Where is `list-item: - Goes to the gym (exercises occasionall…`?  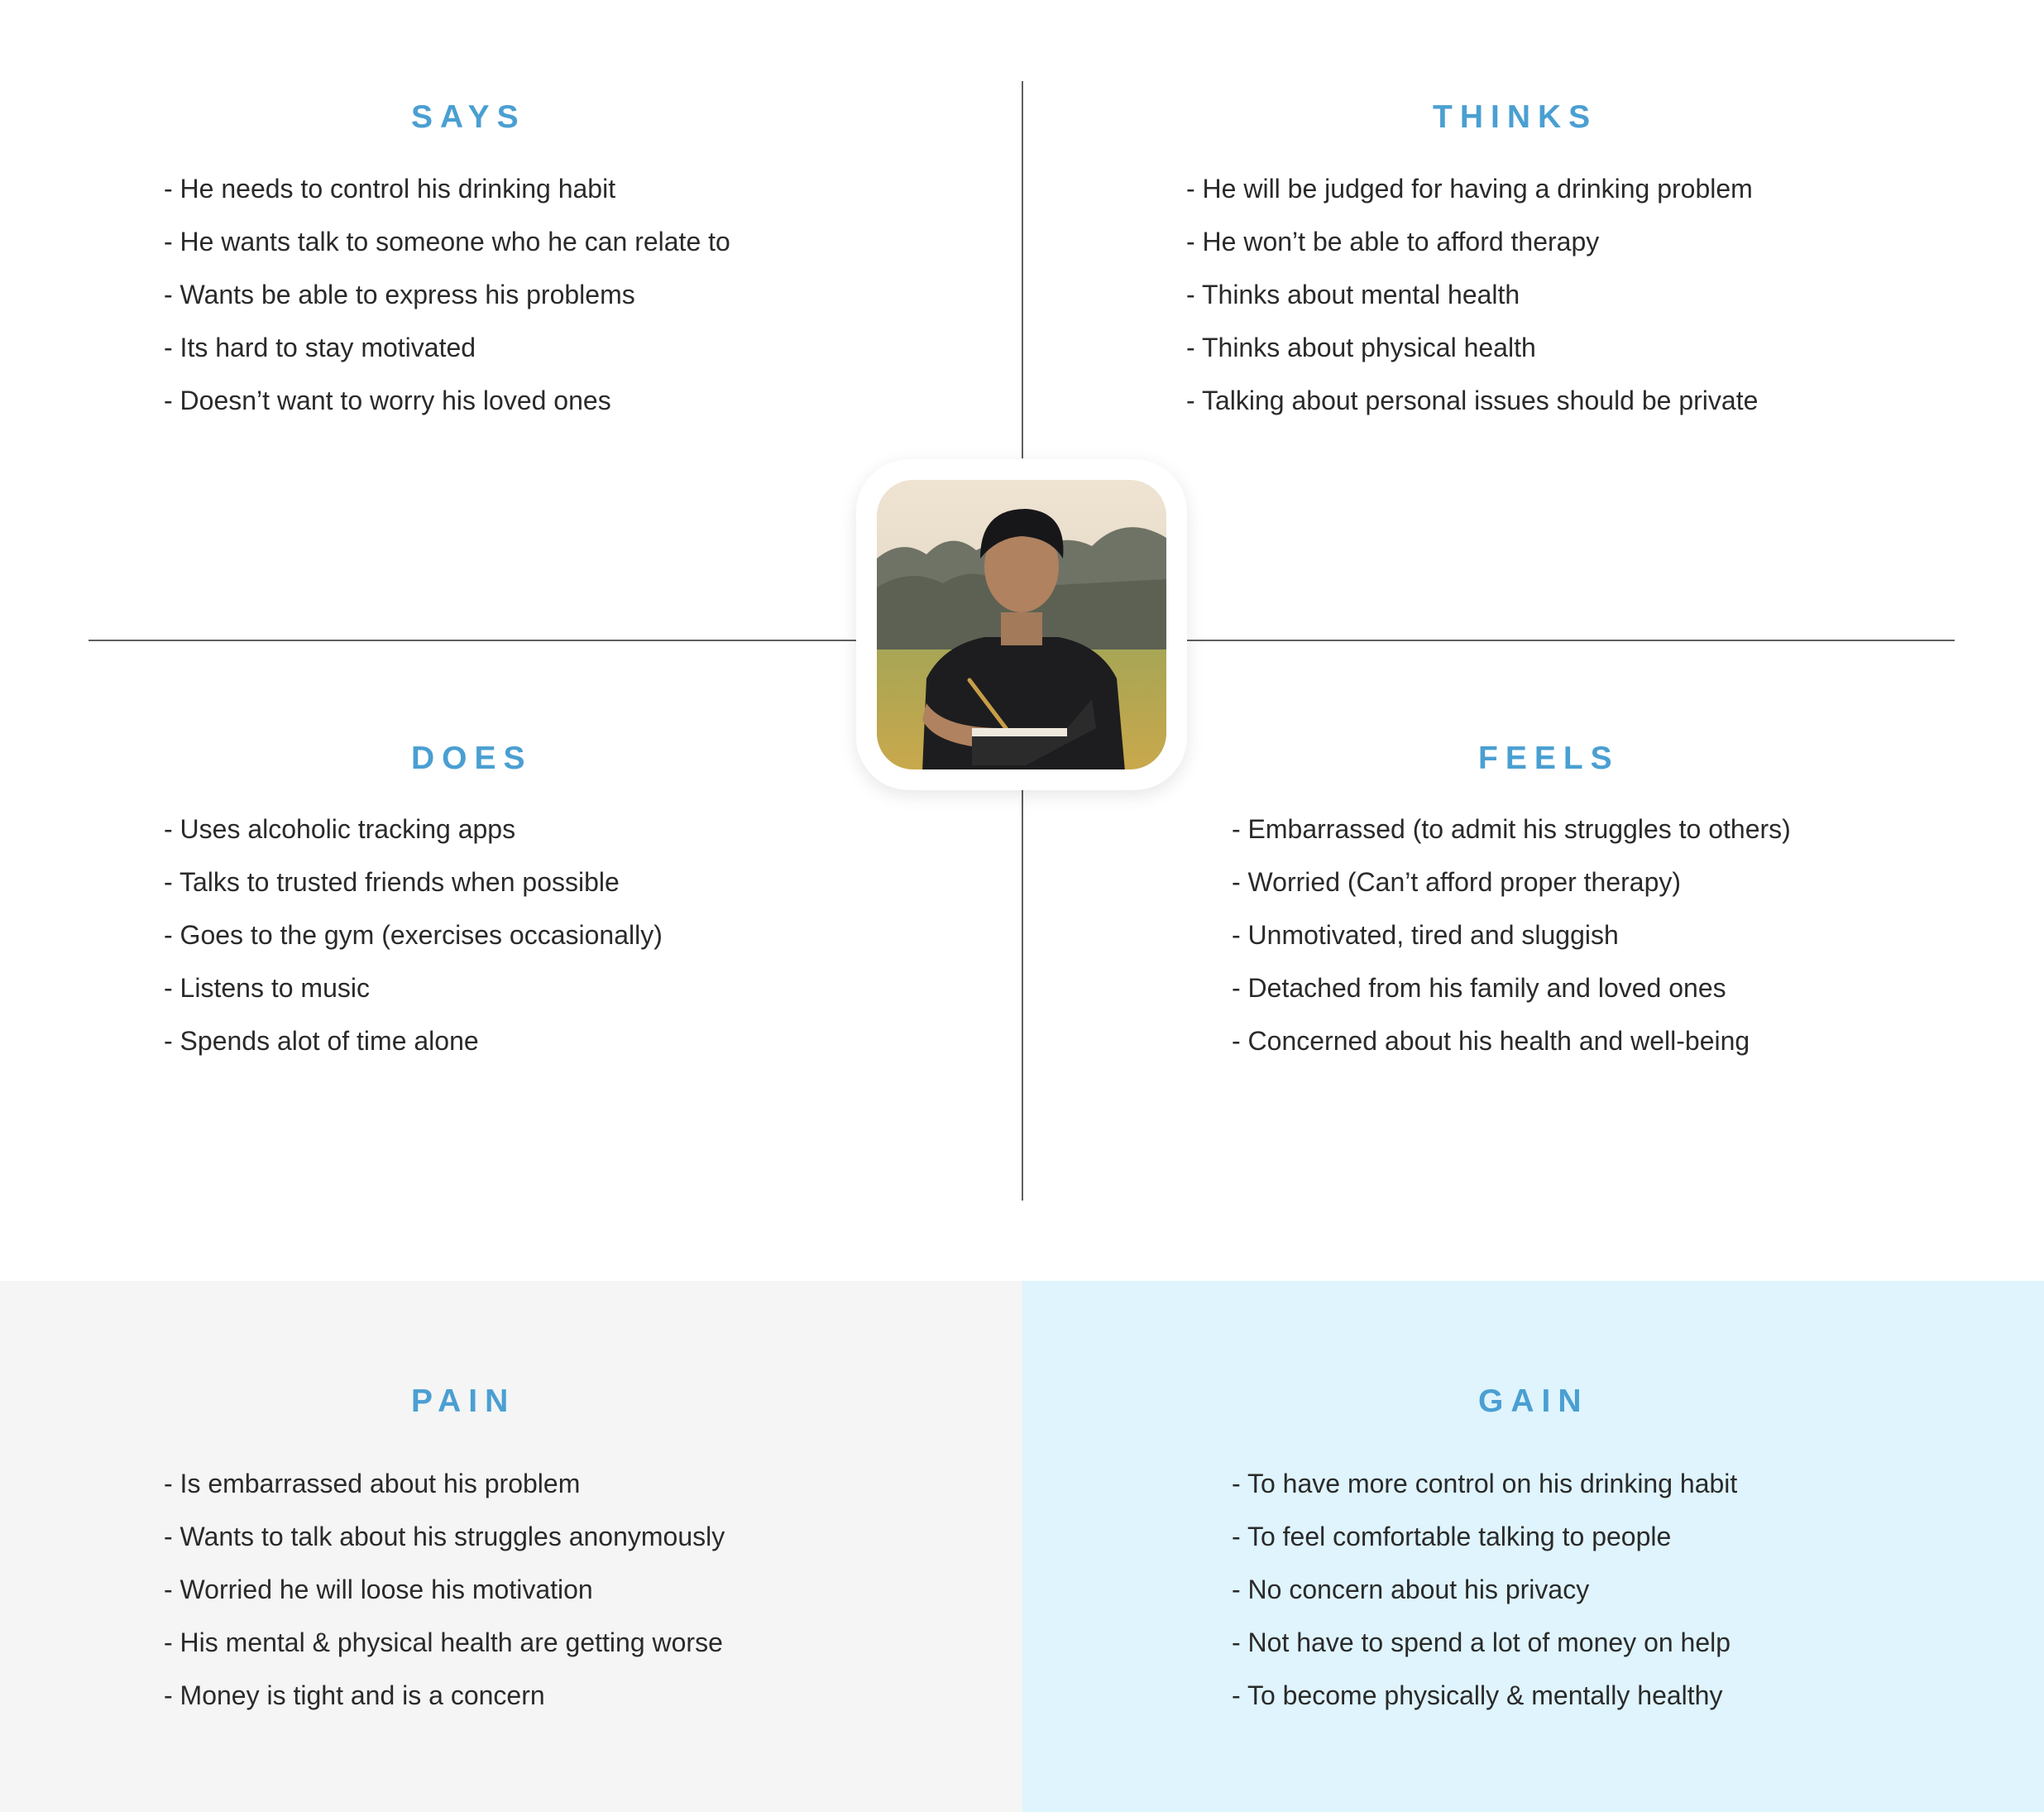 list-item: - Goes to the gym (exercises occasionall… is located at coordinates (413, 935).